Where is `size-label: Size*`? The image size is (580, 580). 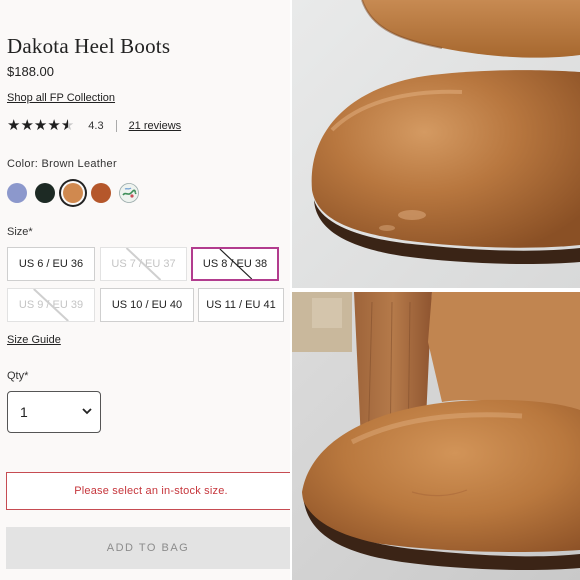
size-label: Size* is located at coordinates (20, 232).